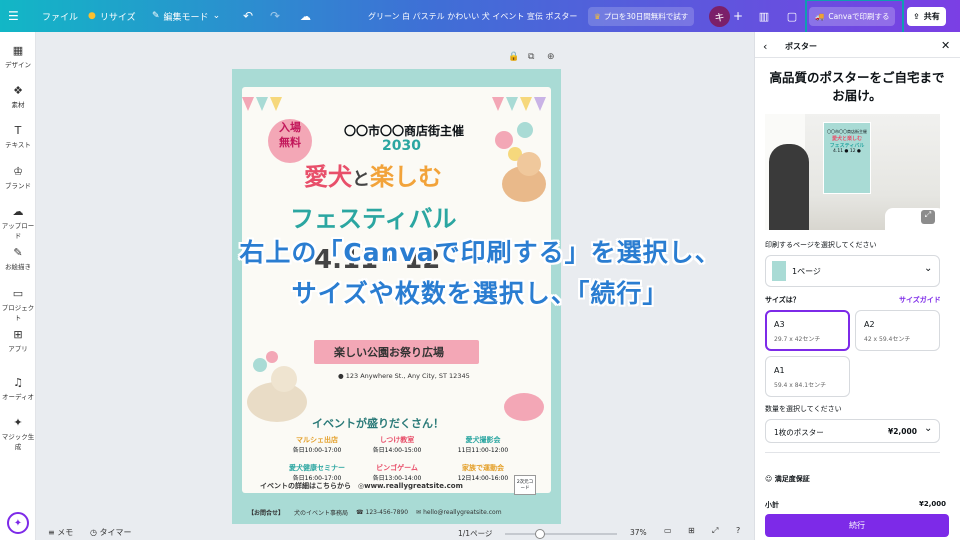 The height and width of the screenshot is (540, 960). Describe the element at coordinates (715, 531) in the screenshot. I see `fullscreen-button: ⤢` at that location.